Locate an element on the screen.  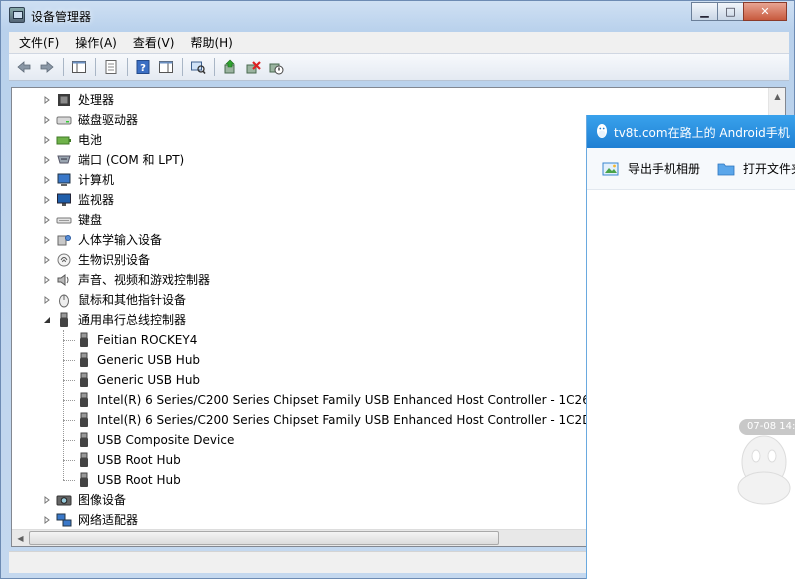
toolbar: ? is located at coordinates (399, 67).